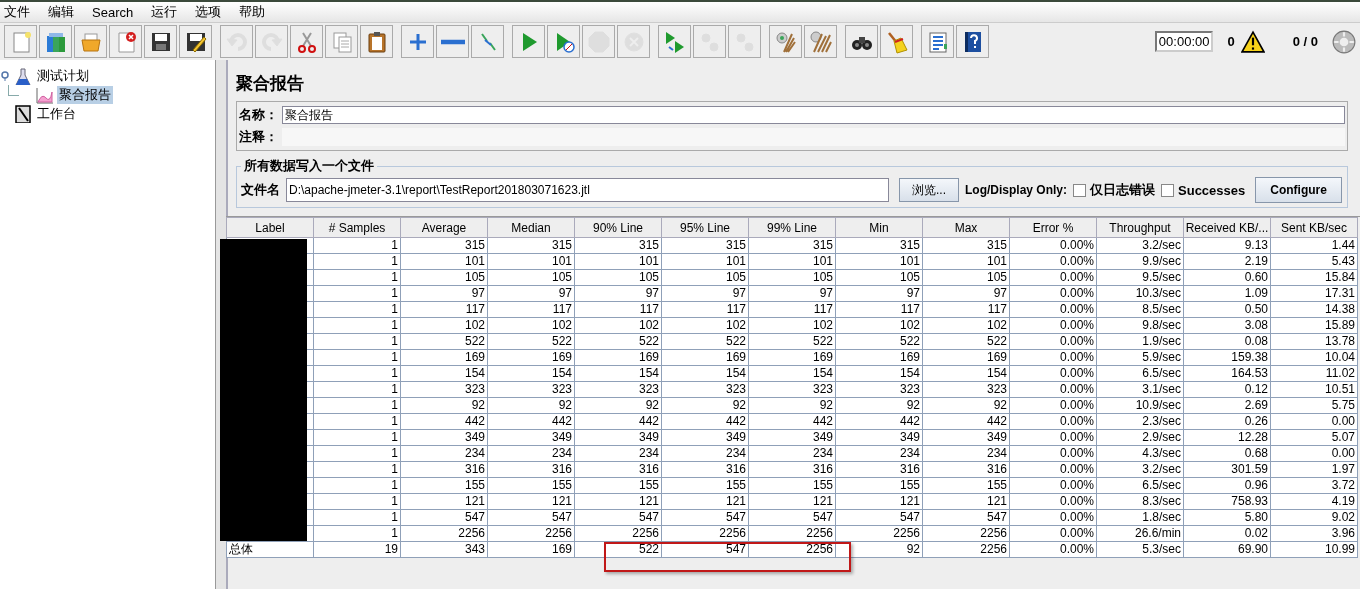  Describe the element at coordinates (1314, 227) in the screenshot. I see `column-header: Sent KB/sec` at that location.